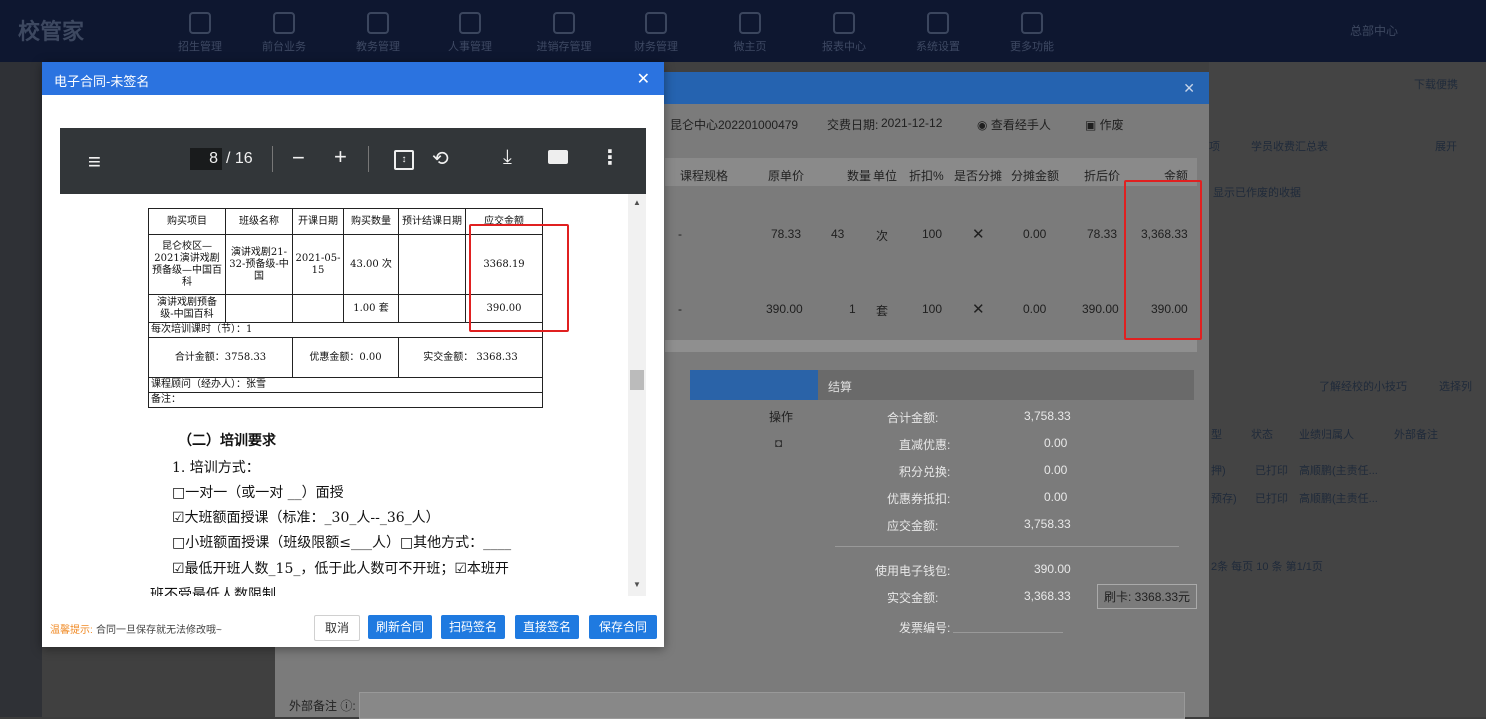  What do you see at coordinates (931, 346) in the screenshot?
I see `horizontal-scrollbar` at bounding box center [931, 346].